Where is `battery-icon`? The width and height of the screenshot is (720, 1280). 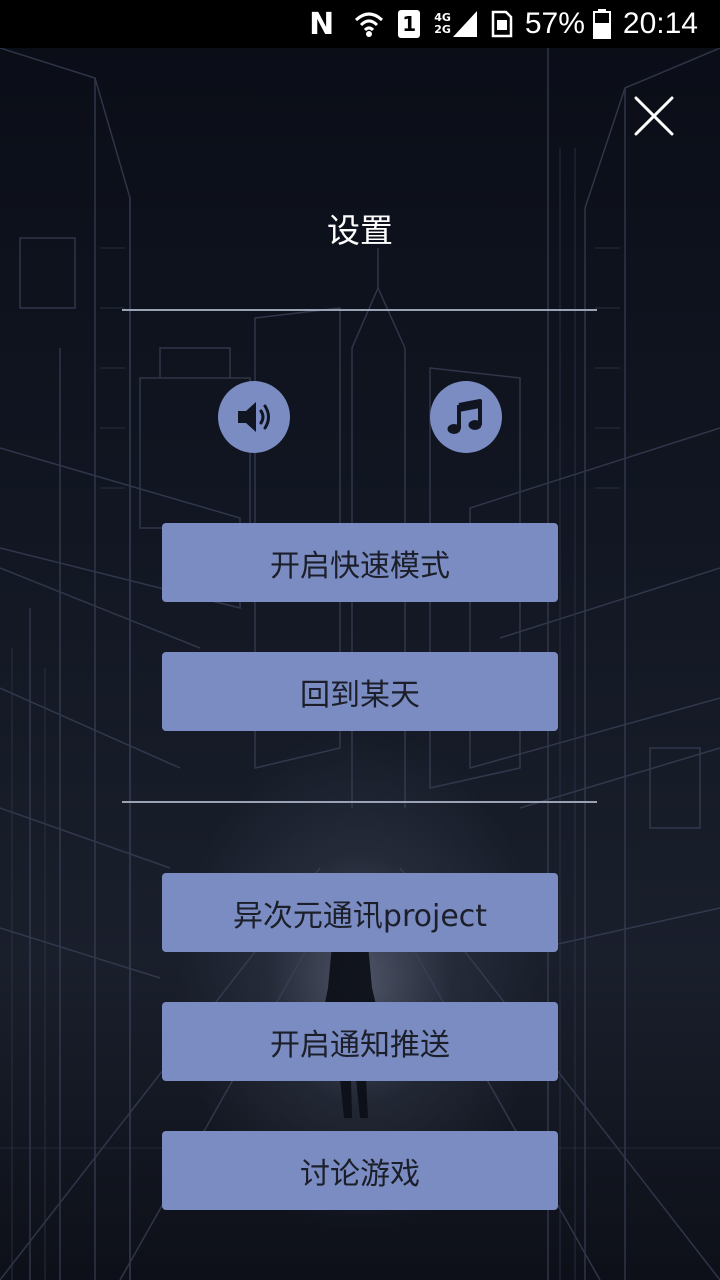
battery-icon is located at coordinates (601, 24).